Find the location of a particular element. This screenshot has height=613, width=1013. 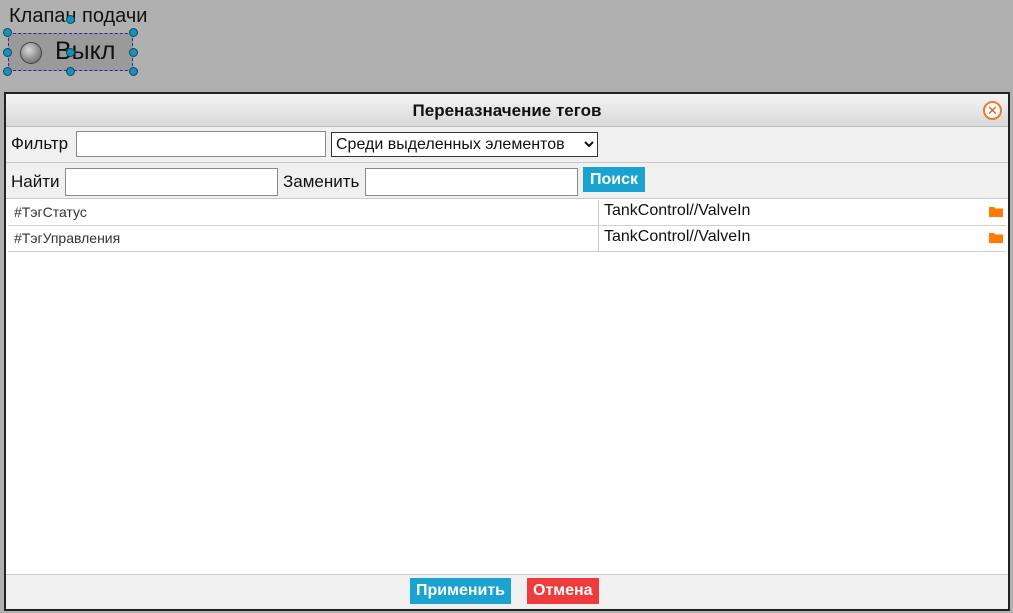

replace-label: Заменить is located at coordinates (321, 181).